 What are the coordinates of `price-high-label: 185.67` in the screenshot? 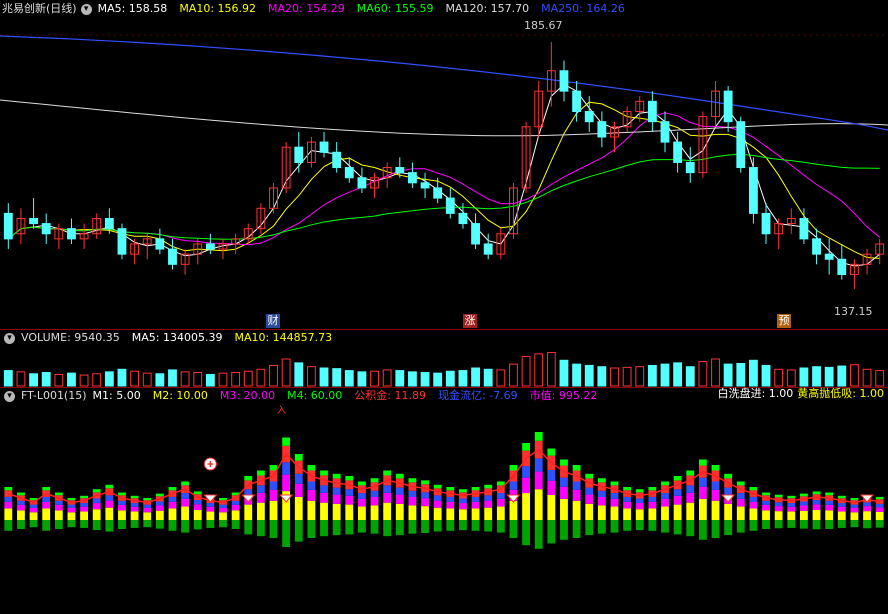 It's located at (543, 25).